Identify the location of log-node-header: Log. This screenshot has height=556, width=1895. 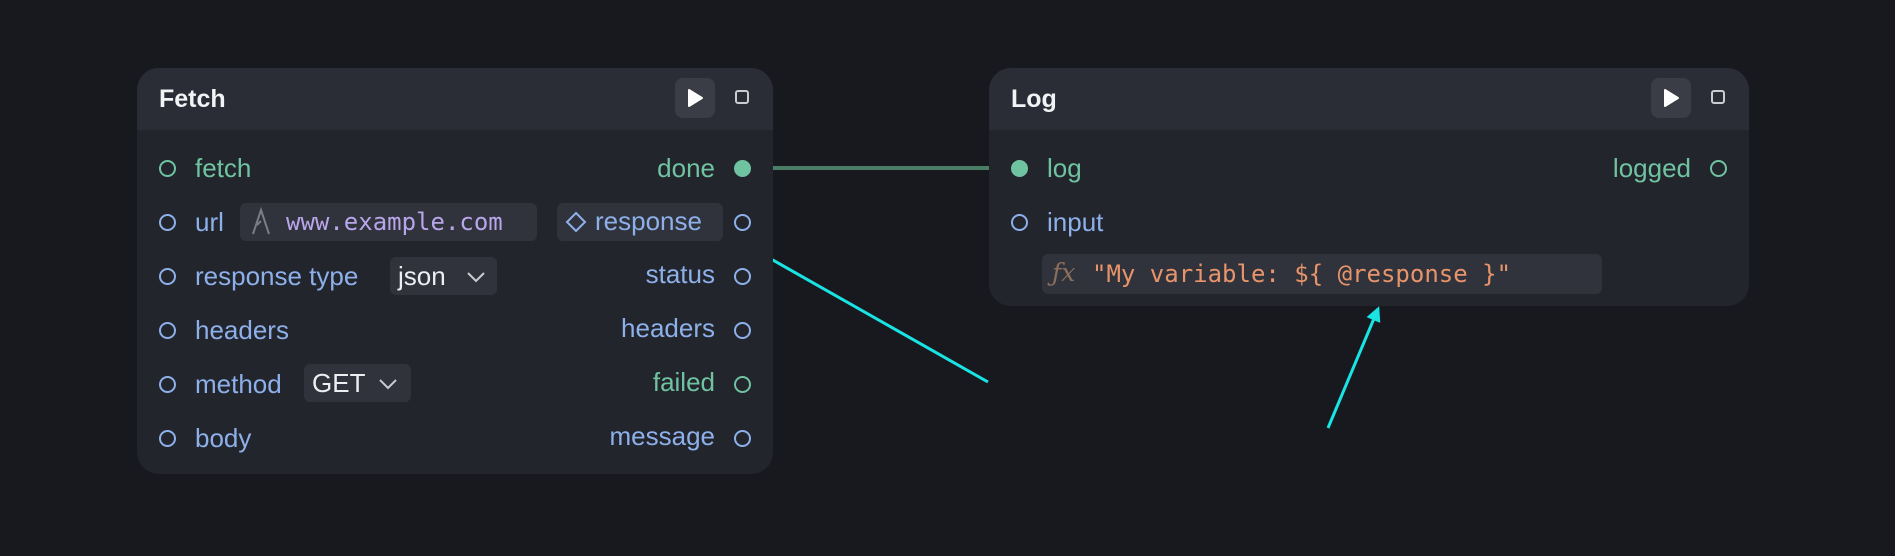
(1369, 99).